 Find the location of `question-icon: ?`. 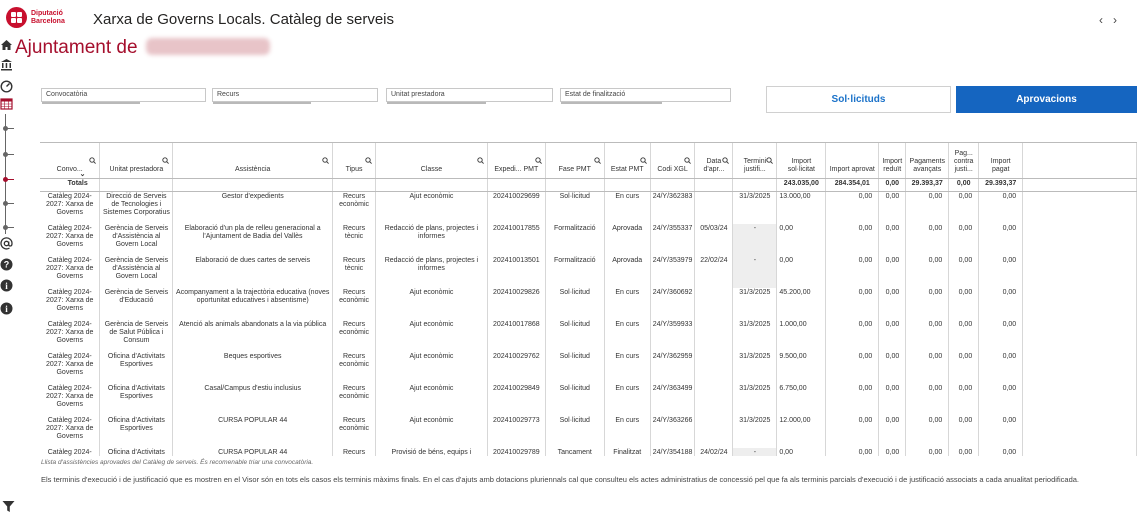

question-icon: ? is located at coordinates (7, 265).